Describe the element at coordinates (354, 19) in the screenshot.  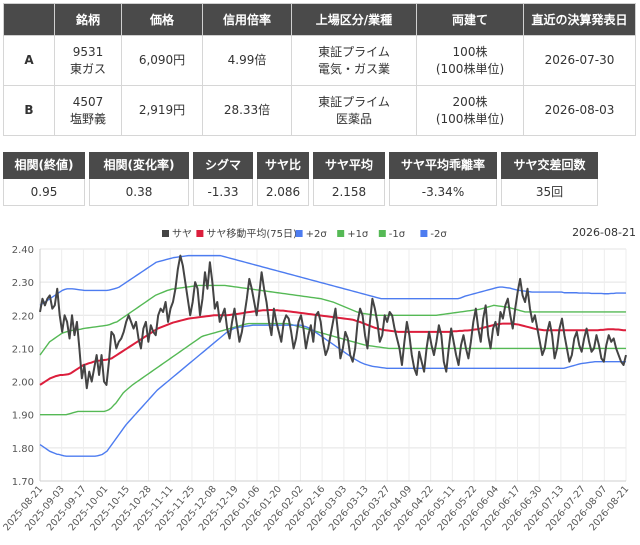
I see `header-market-sector: 上場区分/業種` at that location.